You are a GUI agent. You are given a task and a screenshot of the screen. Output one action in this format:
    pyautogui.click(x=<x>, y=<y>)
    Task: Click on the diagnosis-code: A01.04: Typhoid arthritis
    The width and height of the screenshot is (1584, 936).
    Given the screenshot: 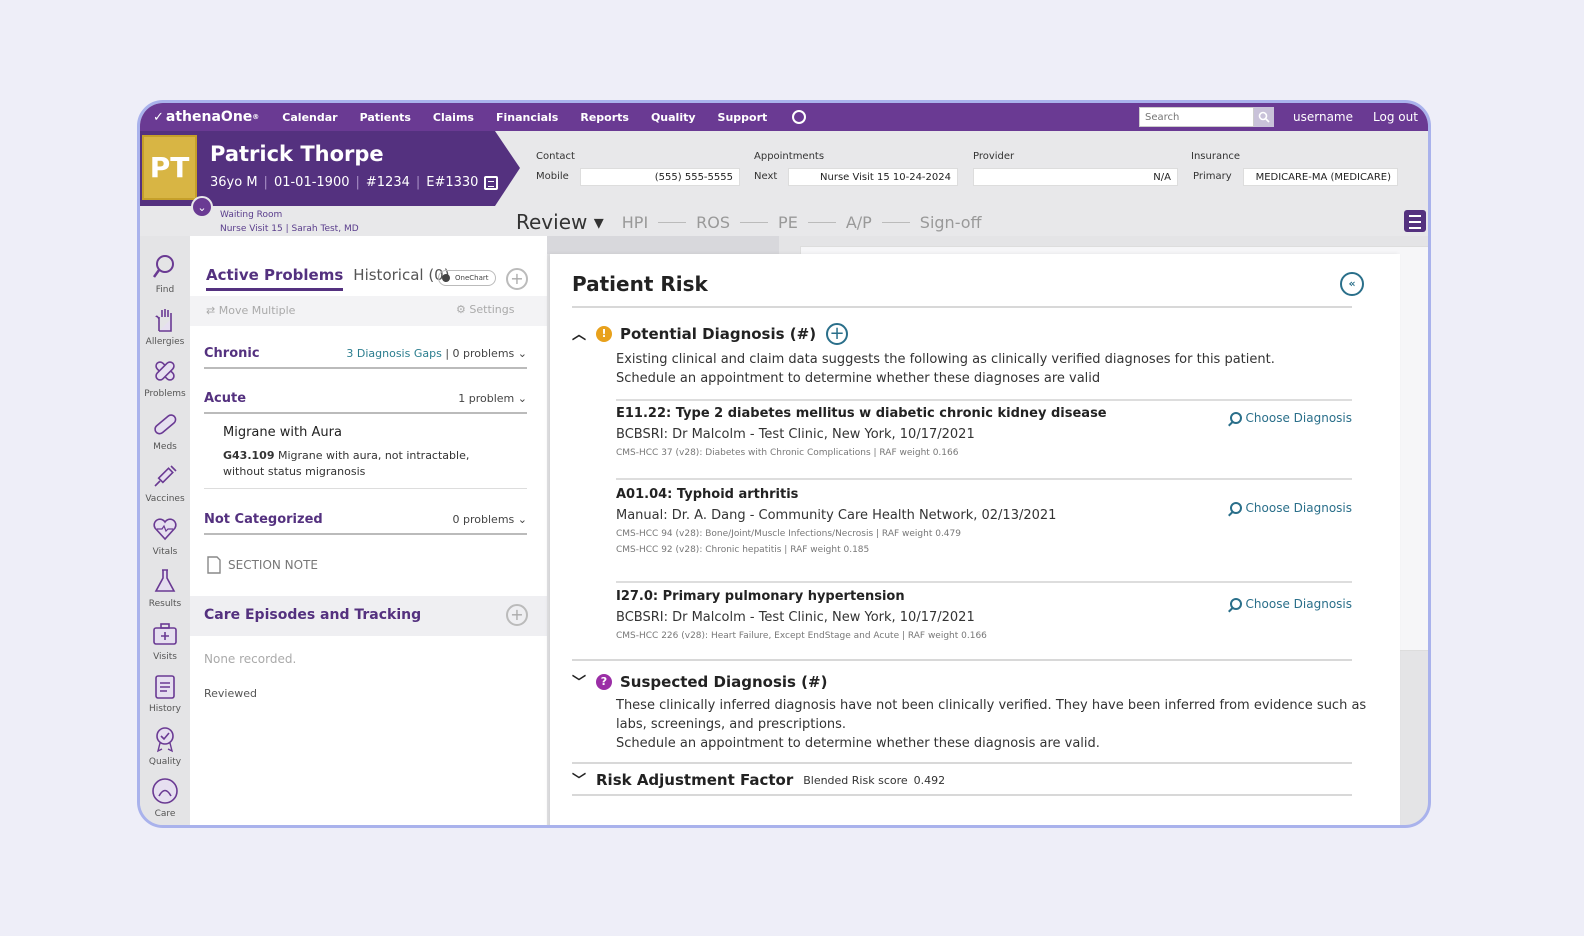 What is the action you would take?
    pyautogui.click(x=707, y=494)
    